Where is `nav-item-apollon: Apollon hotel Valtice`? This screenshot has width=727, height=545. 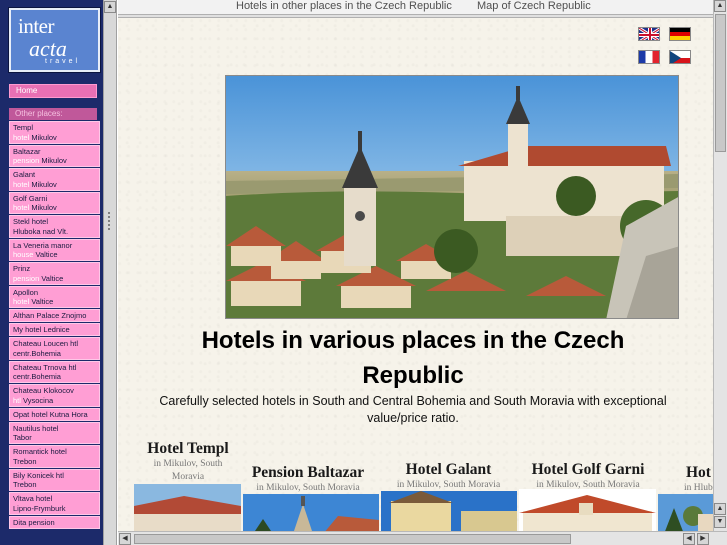
nav-item-apollon: Apollon hotel Valtice is located at coordinates (54, 296).